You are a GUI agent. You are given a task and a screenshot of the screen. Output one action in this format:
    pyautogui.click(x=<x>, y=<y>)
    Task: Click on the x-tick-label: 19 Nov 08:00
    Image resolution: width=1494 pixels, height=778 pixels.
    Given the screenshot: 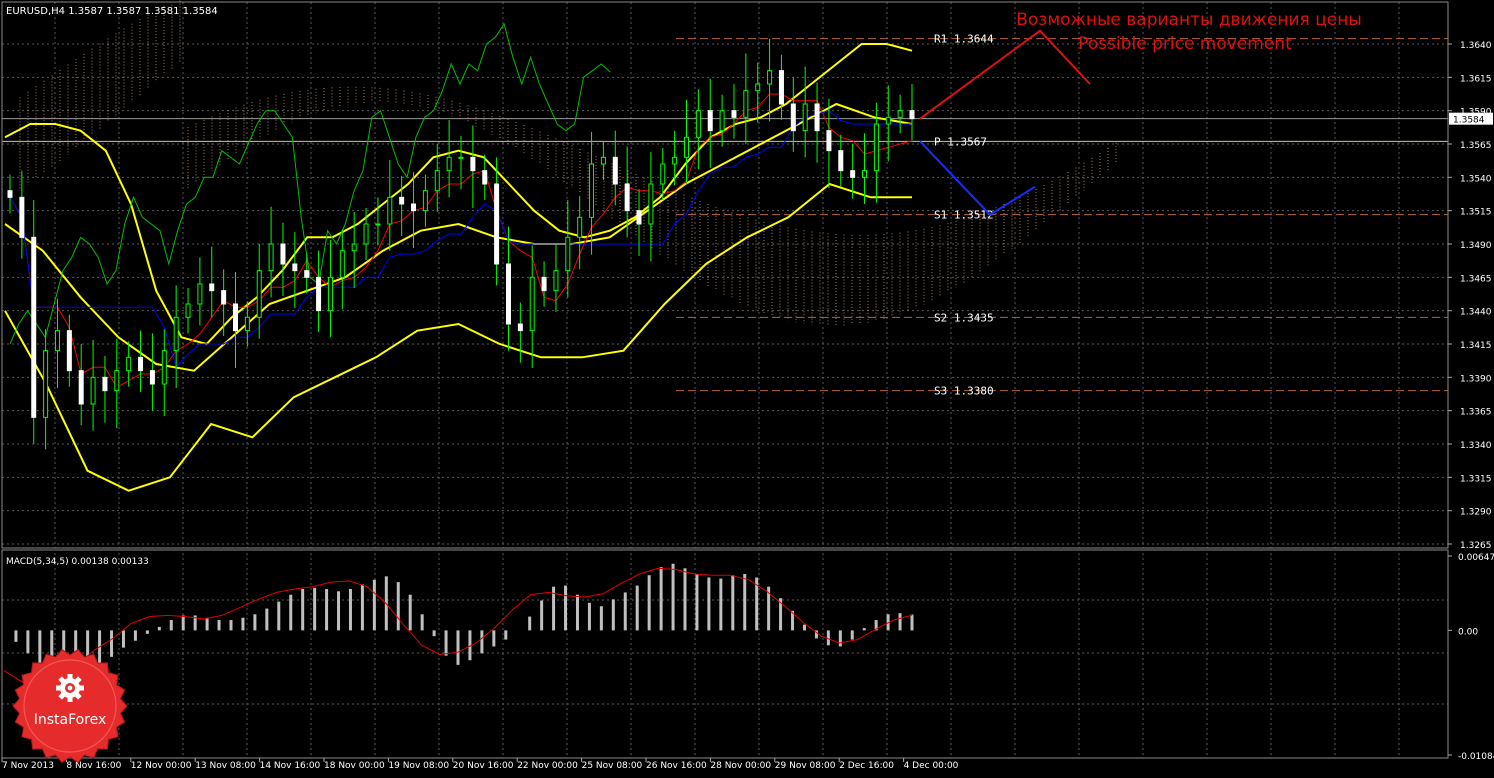 What is the action you would take?
    pyautogui.click(x=418, y=766)
    